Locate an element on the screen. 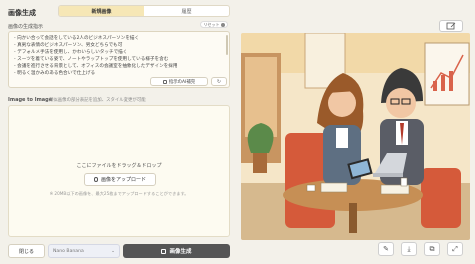  mode-tabs: 新規画像 履歴 is located at coordinates (144, 11).